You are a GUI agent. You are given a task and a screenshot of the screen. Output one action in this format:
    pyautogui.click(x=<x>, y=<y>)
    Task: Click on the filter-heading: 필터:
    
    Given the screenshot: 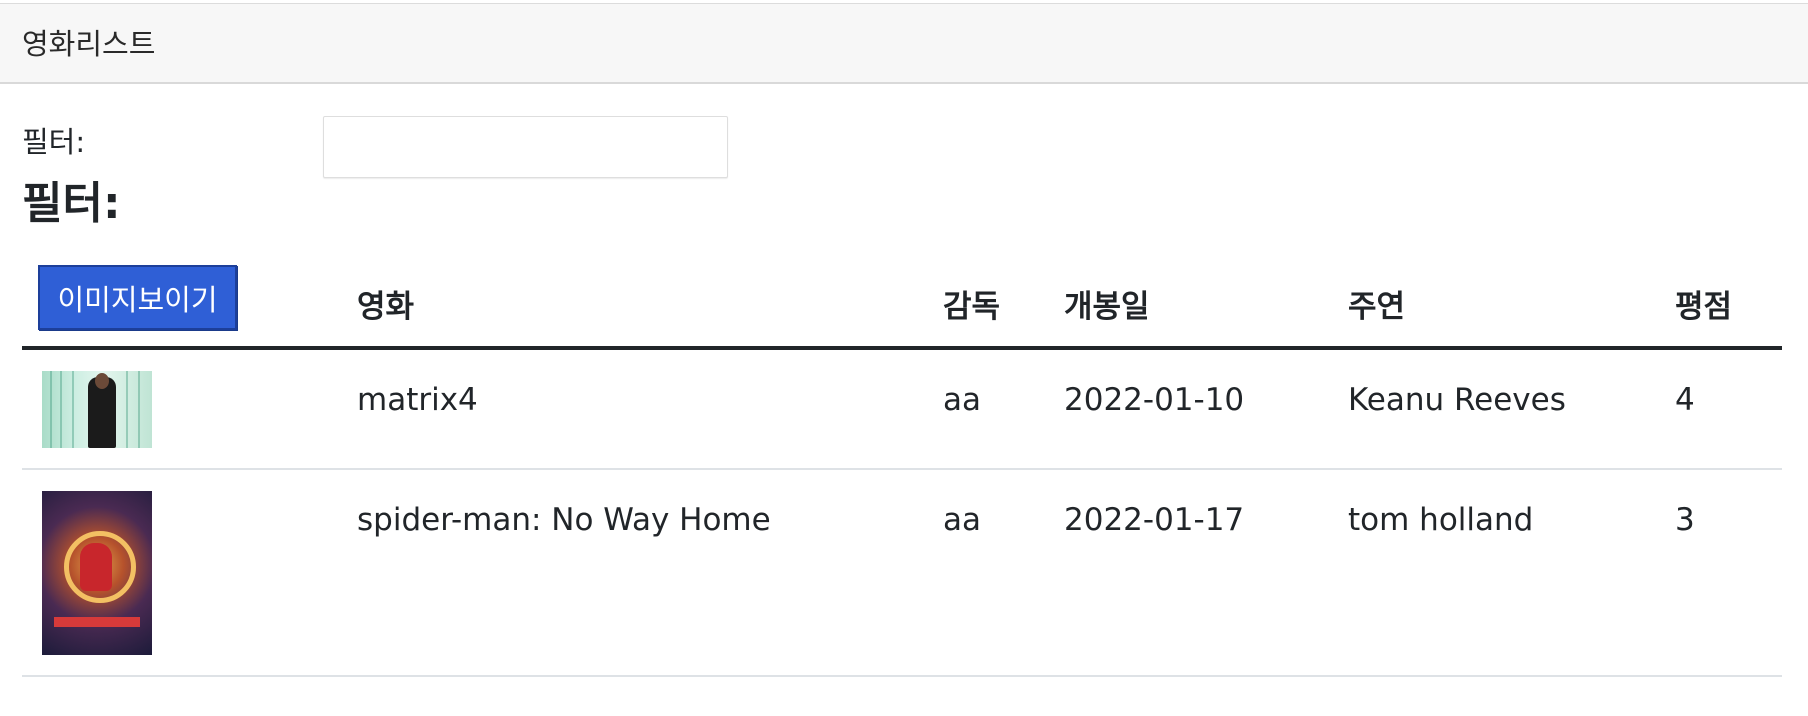 What is the action you would take?
    pyautogui.click(x=71, y=203)
    